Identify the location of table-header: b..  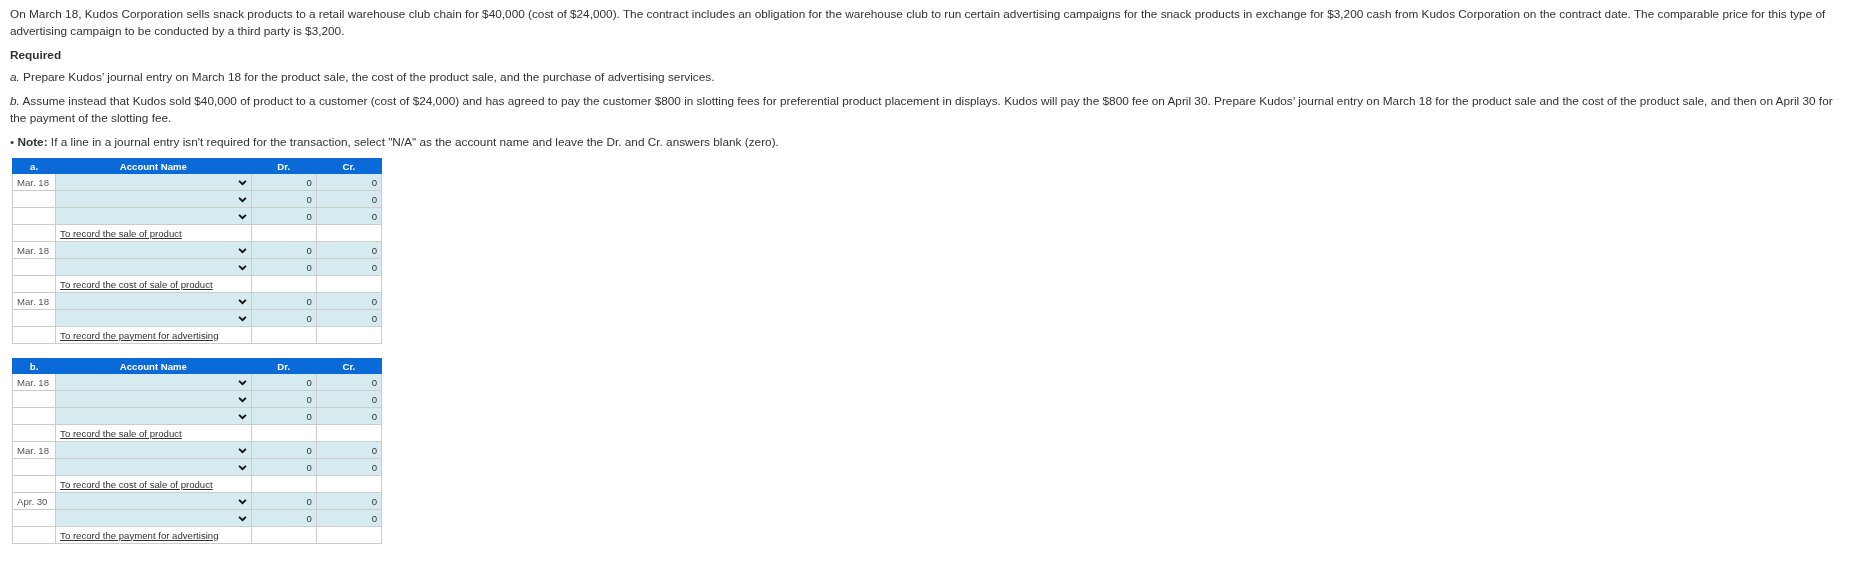
(34, 366).